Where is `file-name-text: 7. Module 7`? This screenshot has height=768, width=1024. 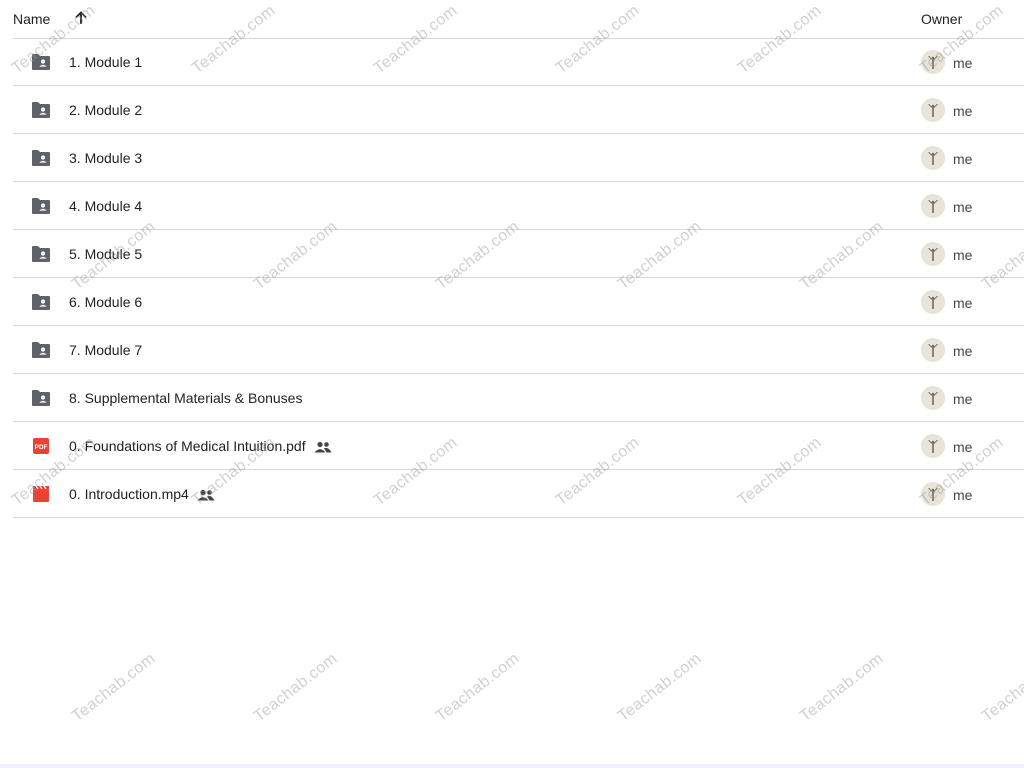 file-name-text: 7. Module 7 is located at coordinates (106, 350).